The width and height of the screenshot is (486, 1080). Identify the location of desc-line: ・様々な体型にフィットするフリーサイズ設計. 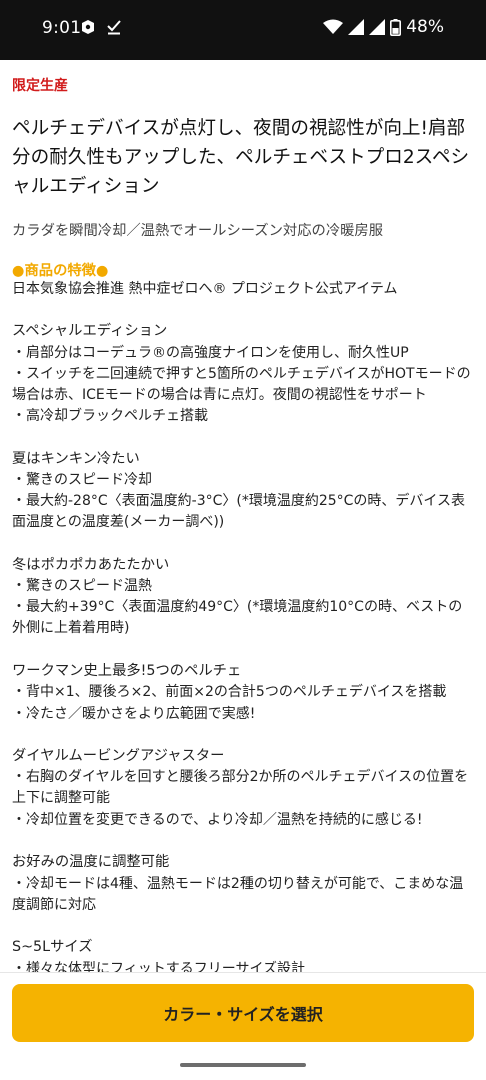
(159, 966).